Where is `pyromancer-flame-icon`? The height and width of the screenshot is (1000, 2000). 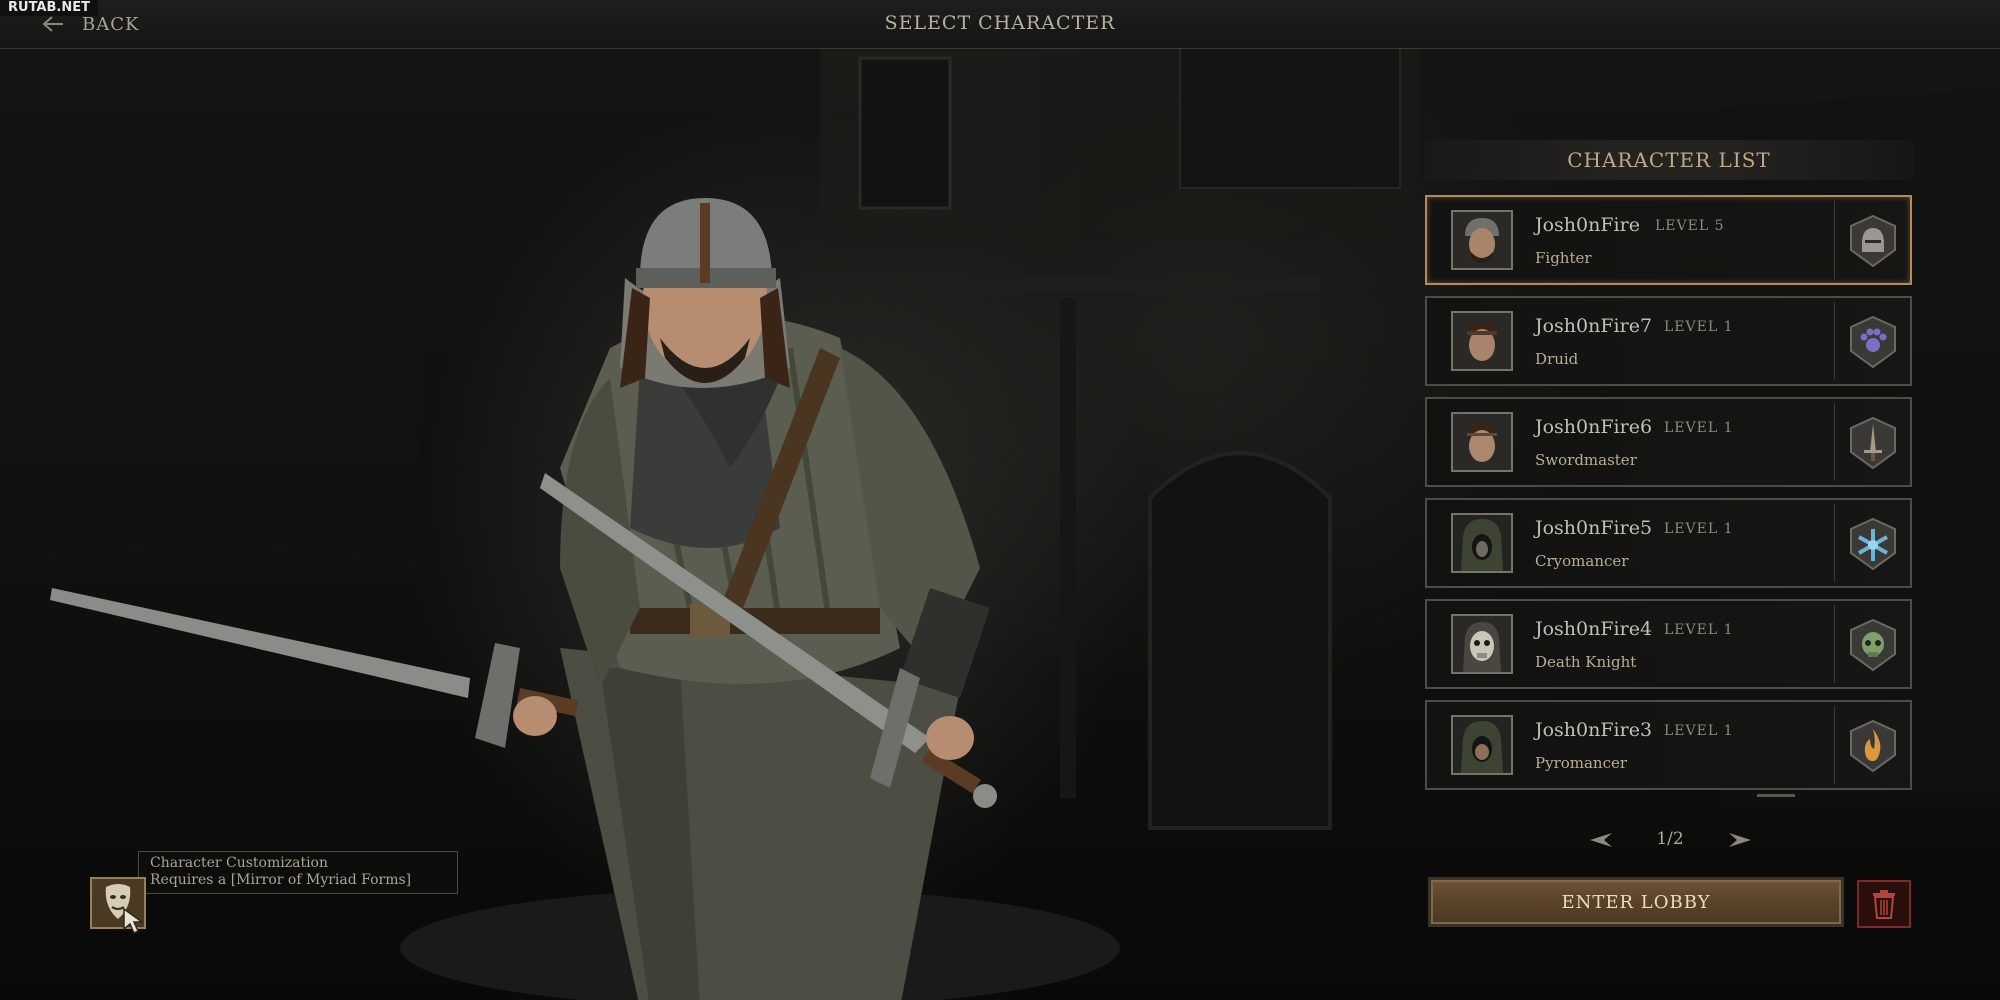
pyromancer-flame-icon is located at coordinates (1873, 746).